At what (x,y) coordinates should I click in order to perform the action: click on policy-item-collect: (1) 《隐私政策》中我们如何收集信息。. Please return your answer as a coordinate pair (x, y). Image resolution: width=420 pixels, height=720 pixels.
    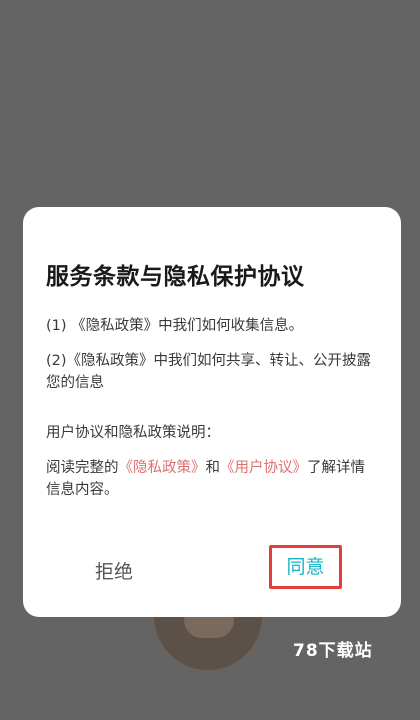
    Looking at the image, I should click on (175, 326).